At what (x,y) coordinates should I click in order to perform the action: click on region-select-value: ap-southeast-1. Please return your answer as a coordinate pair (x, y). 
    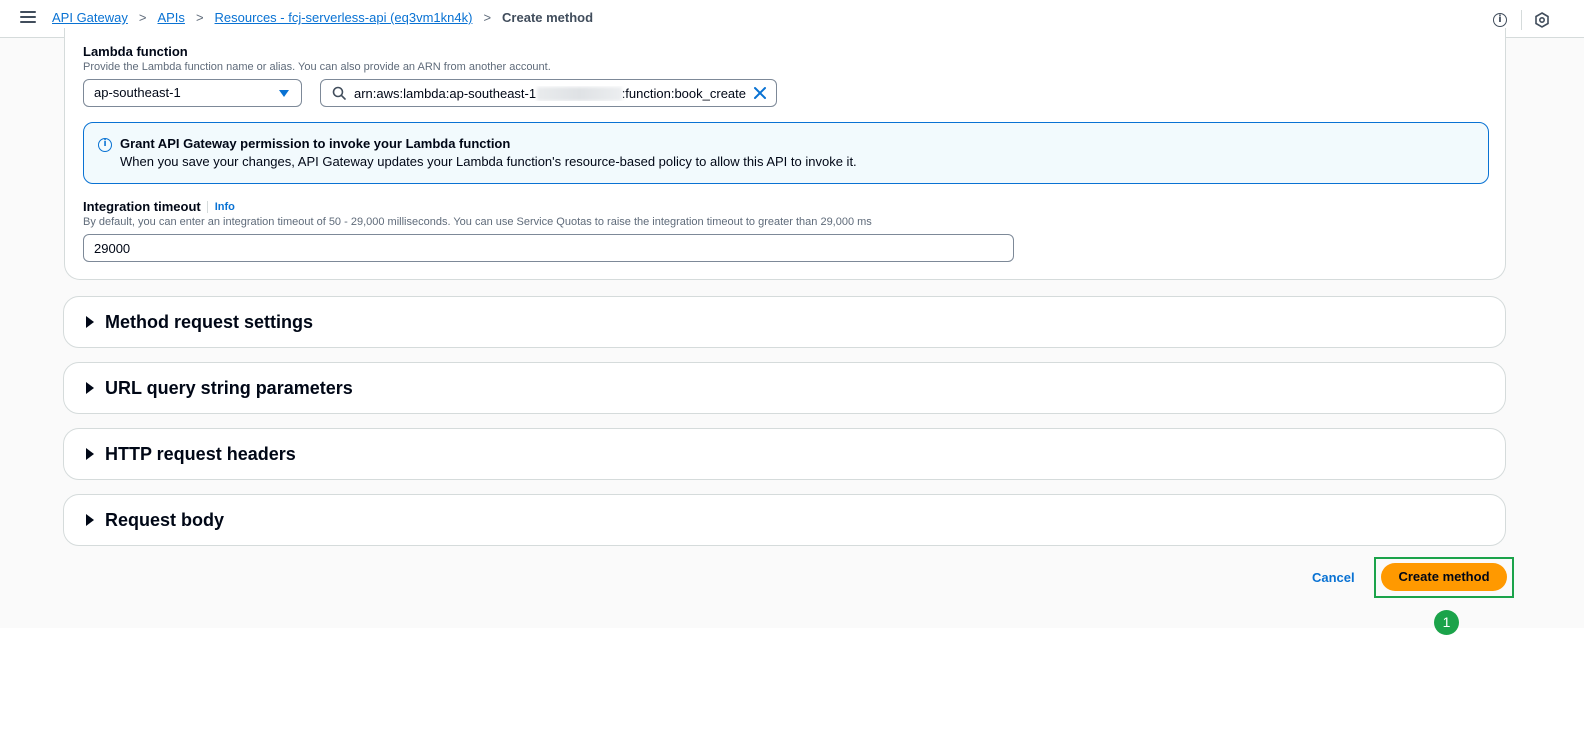
    Looking at the image, I should click on (137, 92).